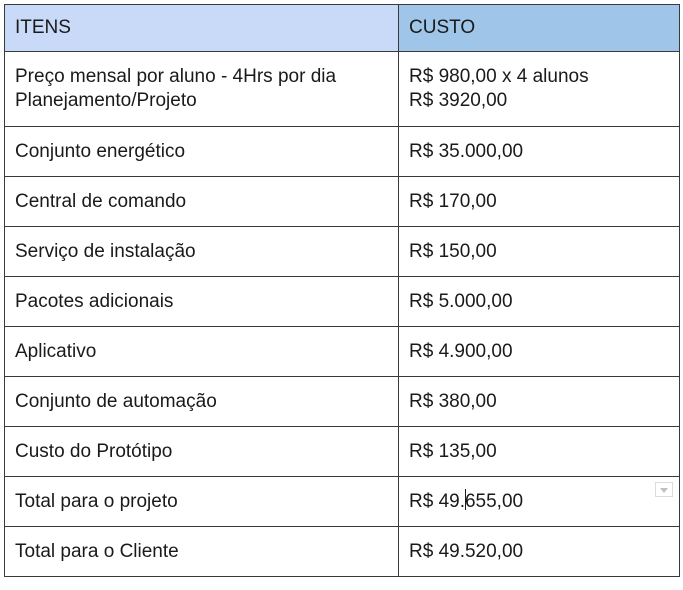 This screenshot has width=683, height=590. I want to click on table-row: Custo do Protótipo R$ 135,00, so click(342, 451).